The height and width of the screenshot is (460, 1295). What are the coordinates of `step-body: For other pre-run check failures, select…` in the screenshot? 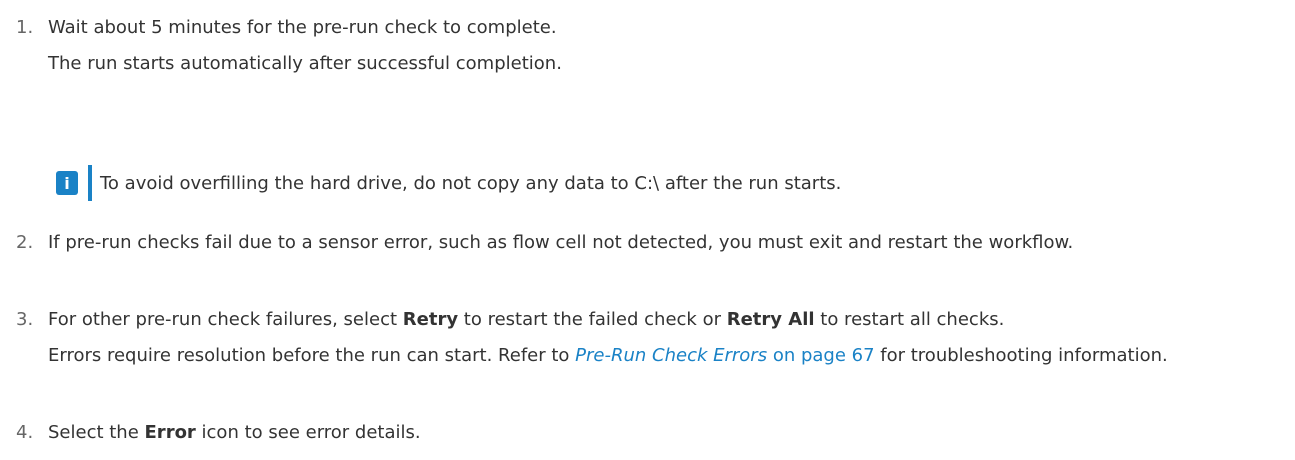 It's located at (666, 338).